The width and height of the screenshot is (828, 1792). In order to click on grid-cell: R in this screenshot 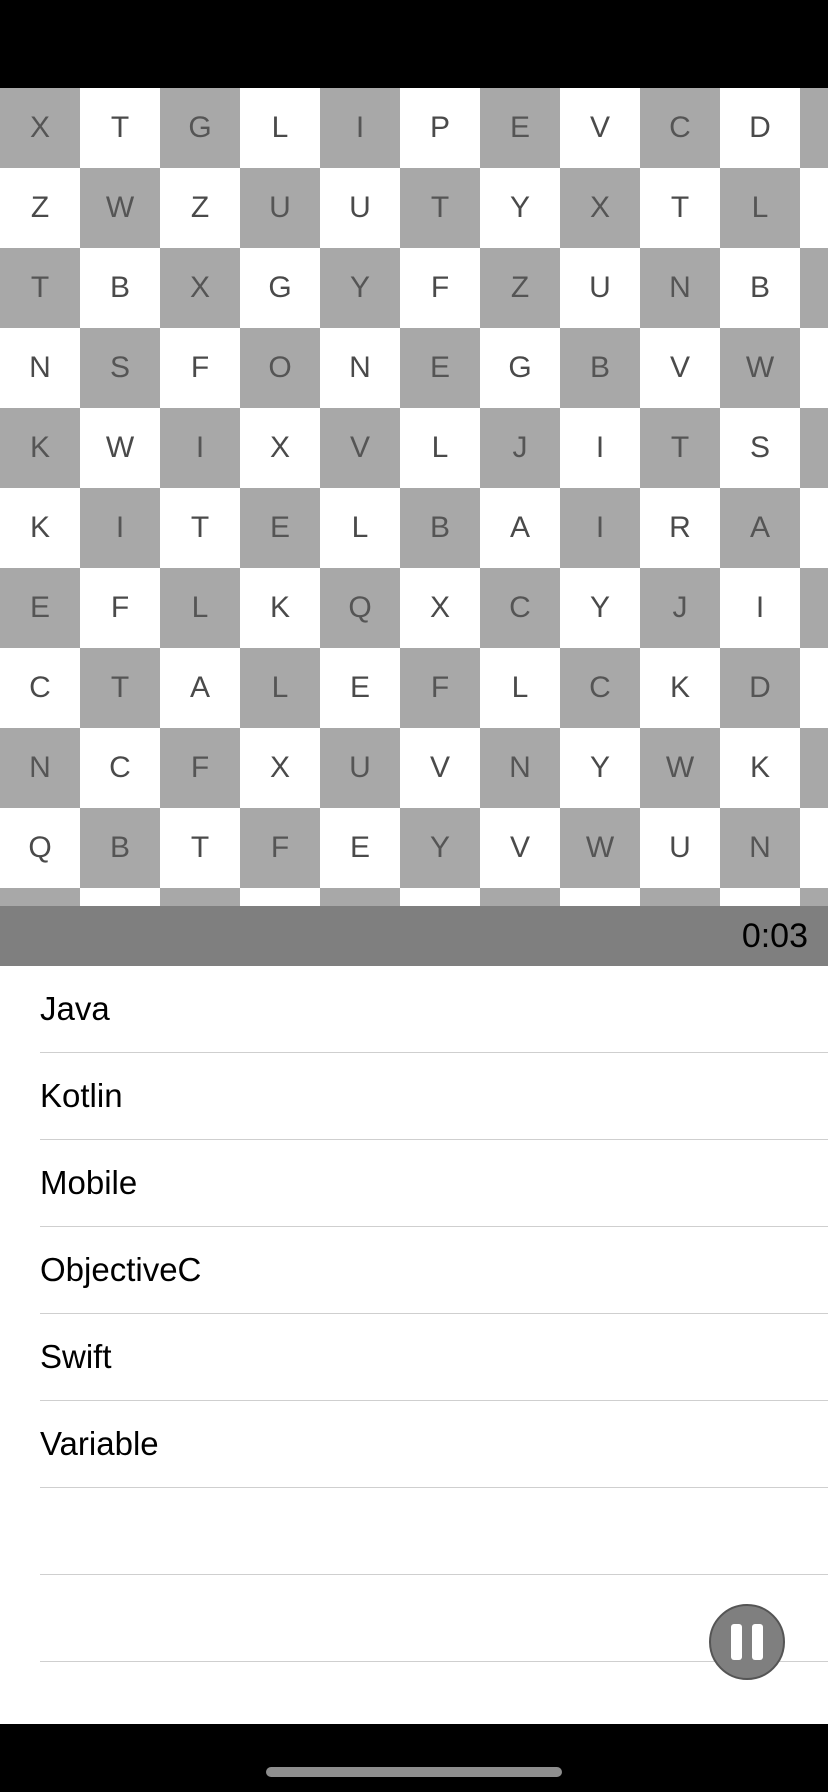, I will do `click(680, 528)`.